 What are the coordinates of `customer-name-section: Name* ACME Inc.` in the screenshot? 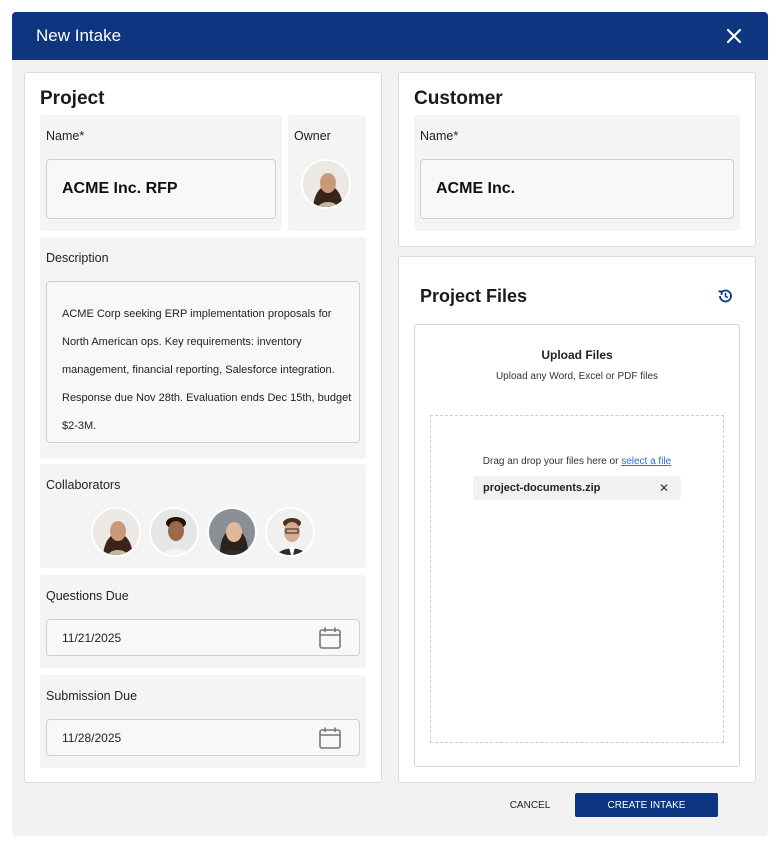 It's located at (577, 173).